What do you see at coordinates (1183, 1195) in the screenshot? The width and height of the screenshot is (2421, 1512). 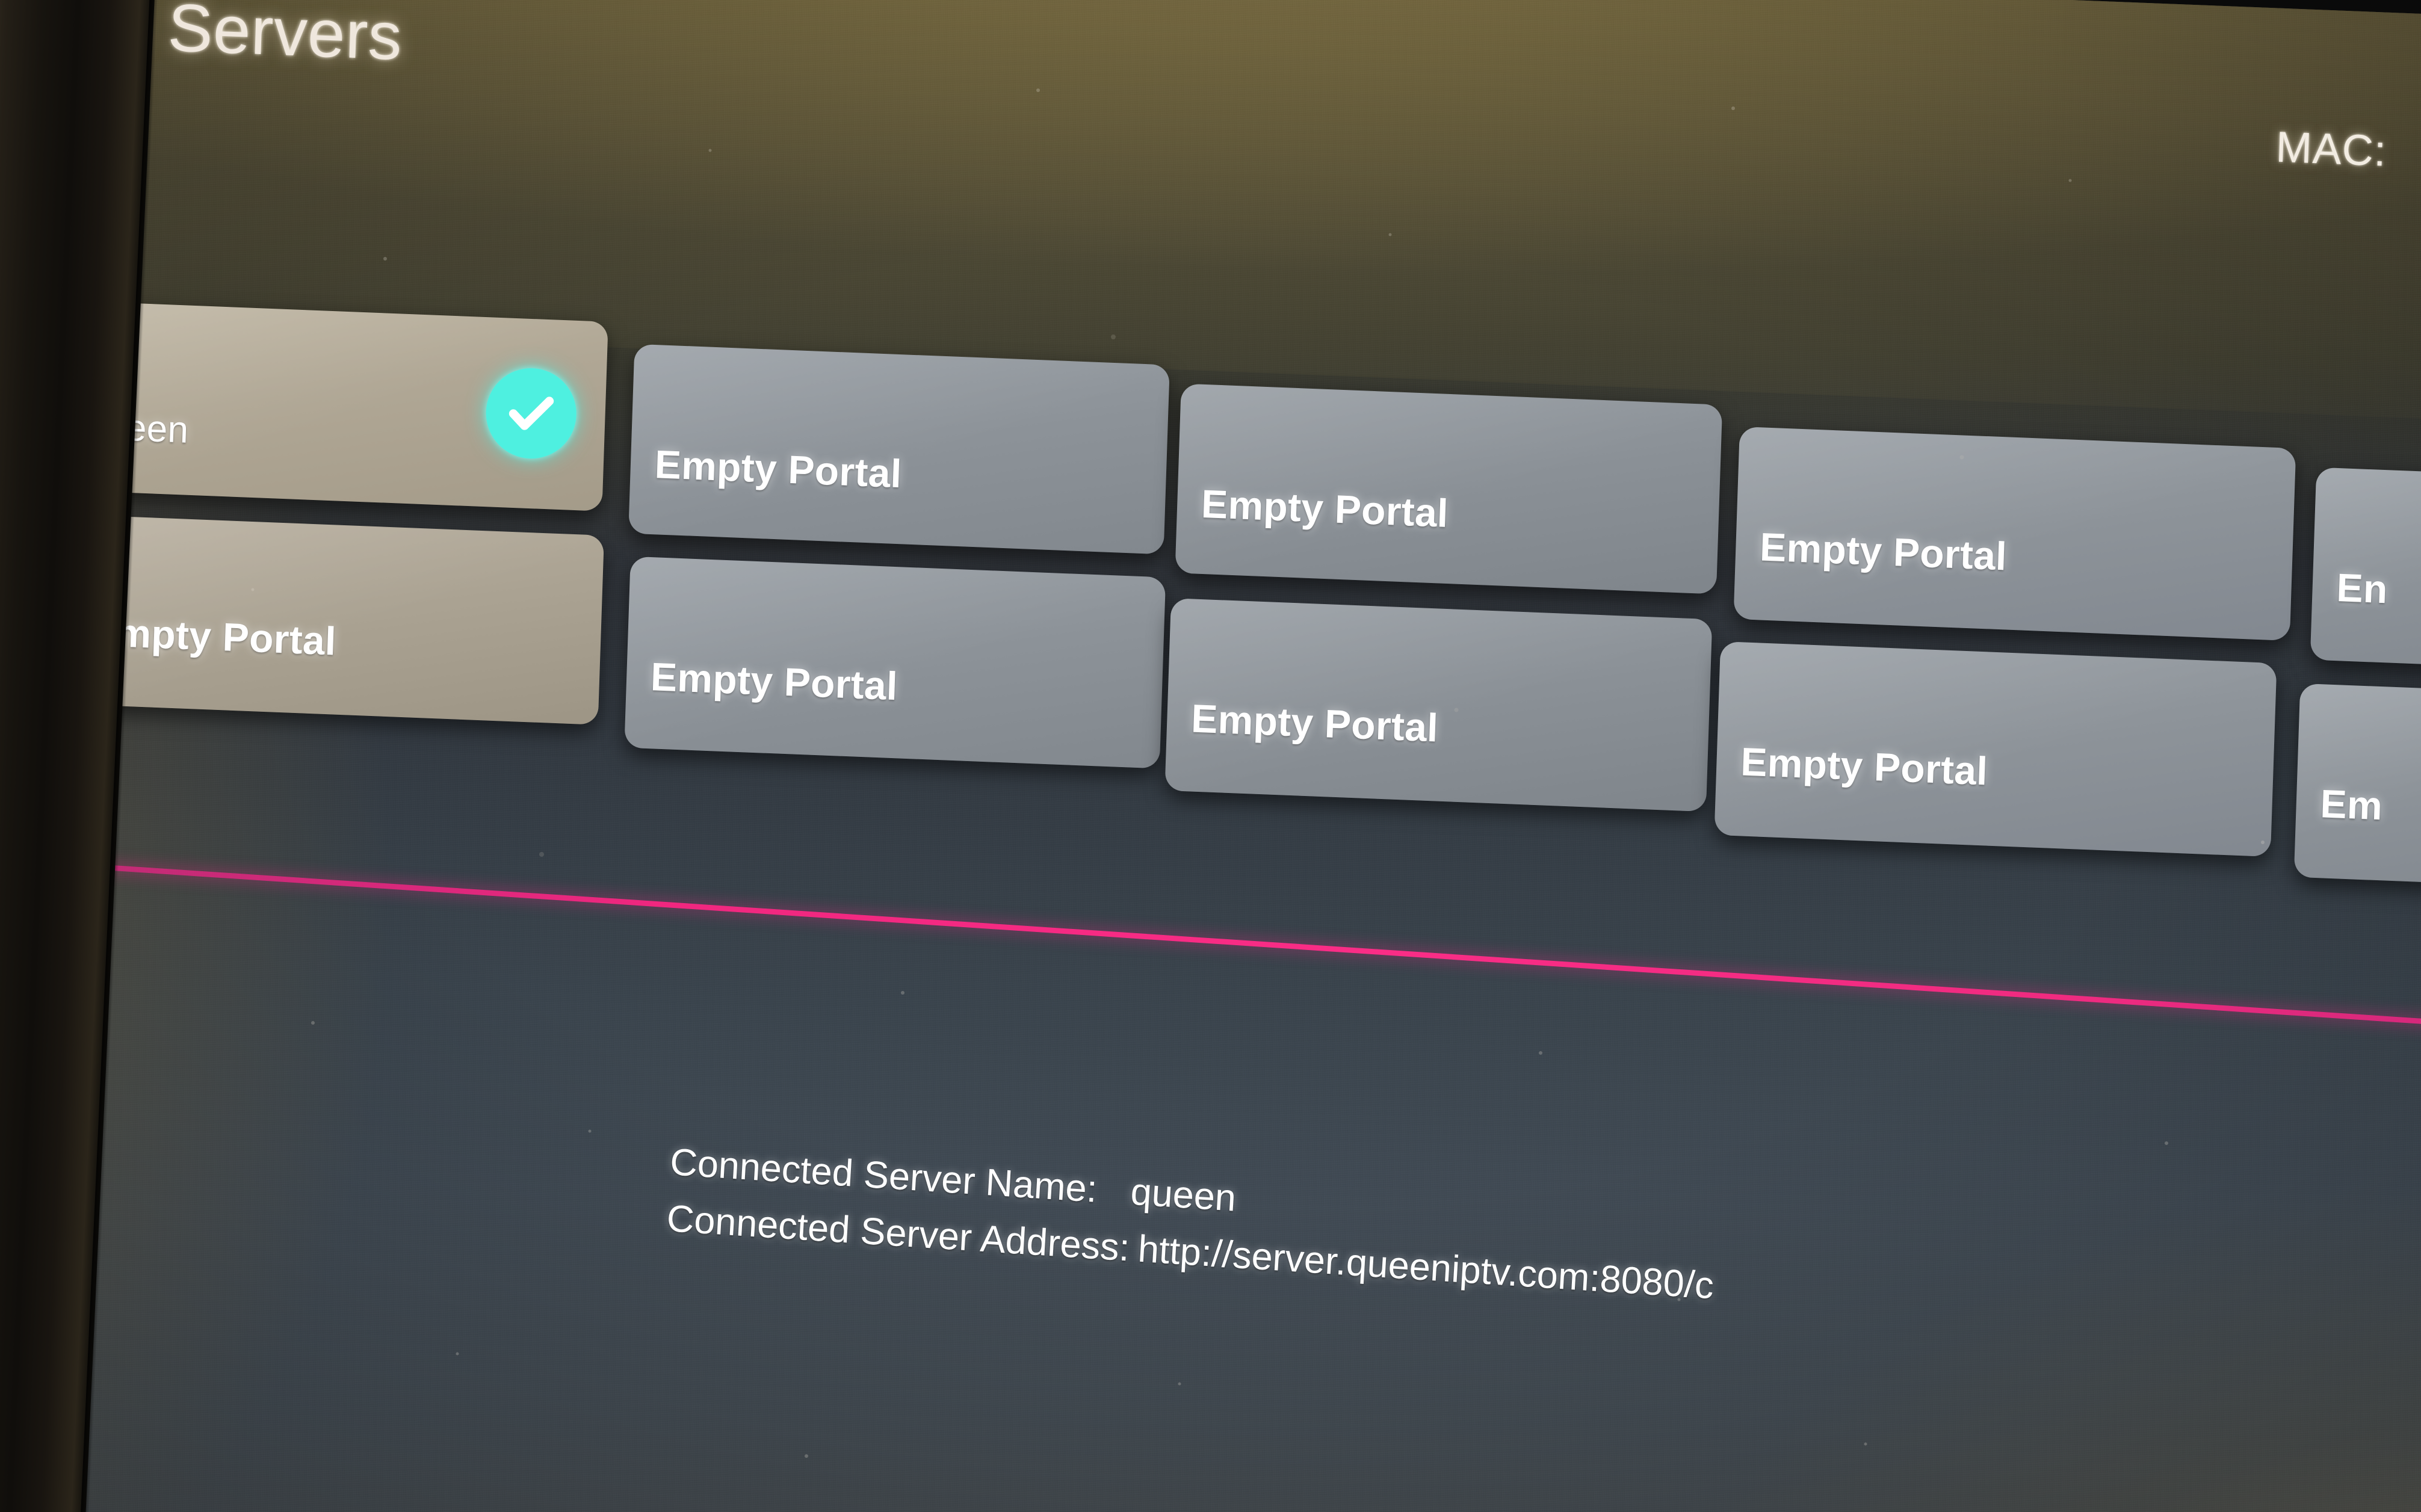 I see `connected-server-name-value: queen` at bounding box center [1183, 1195].